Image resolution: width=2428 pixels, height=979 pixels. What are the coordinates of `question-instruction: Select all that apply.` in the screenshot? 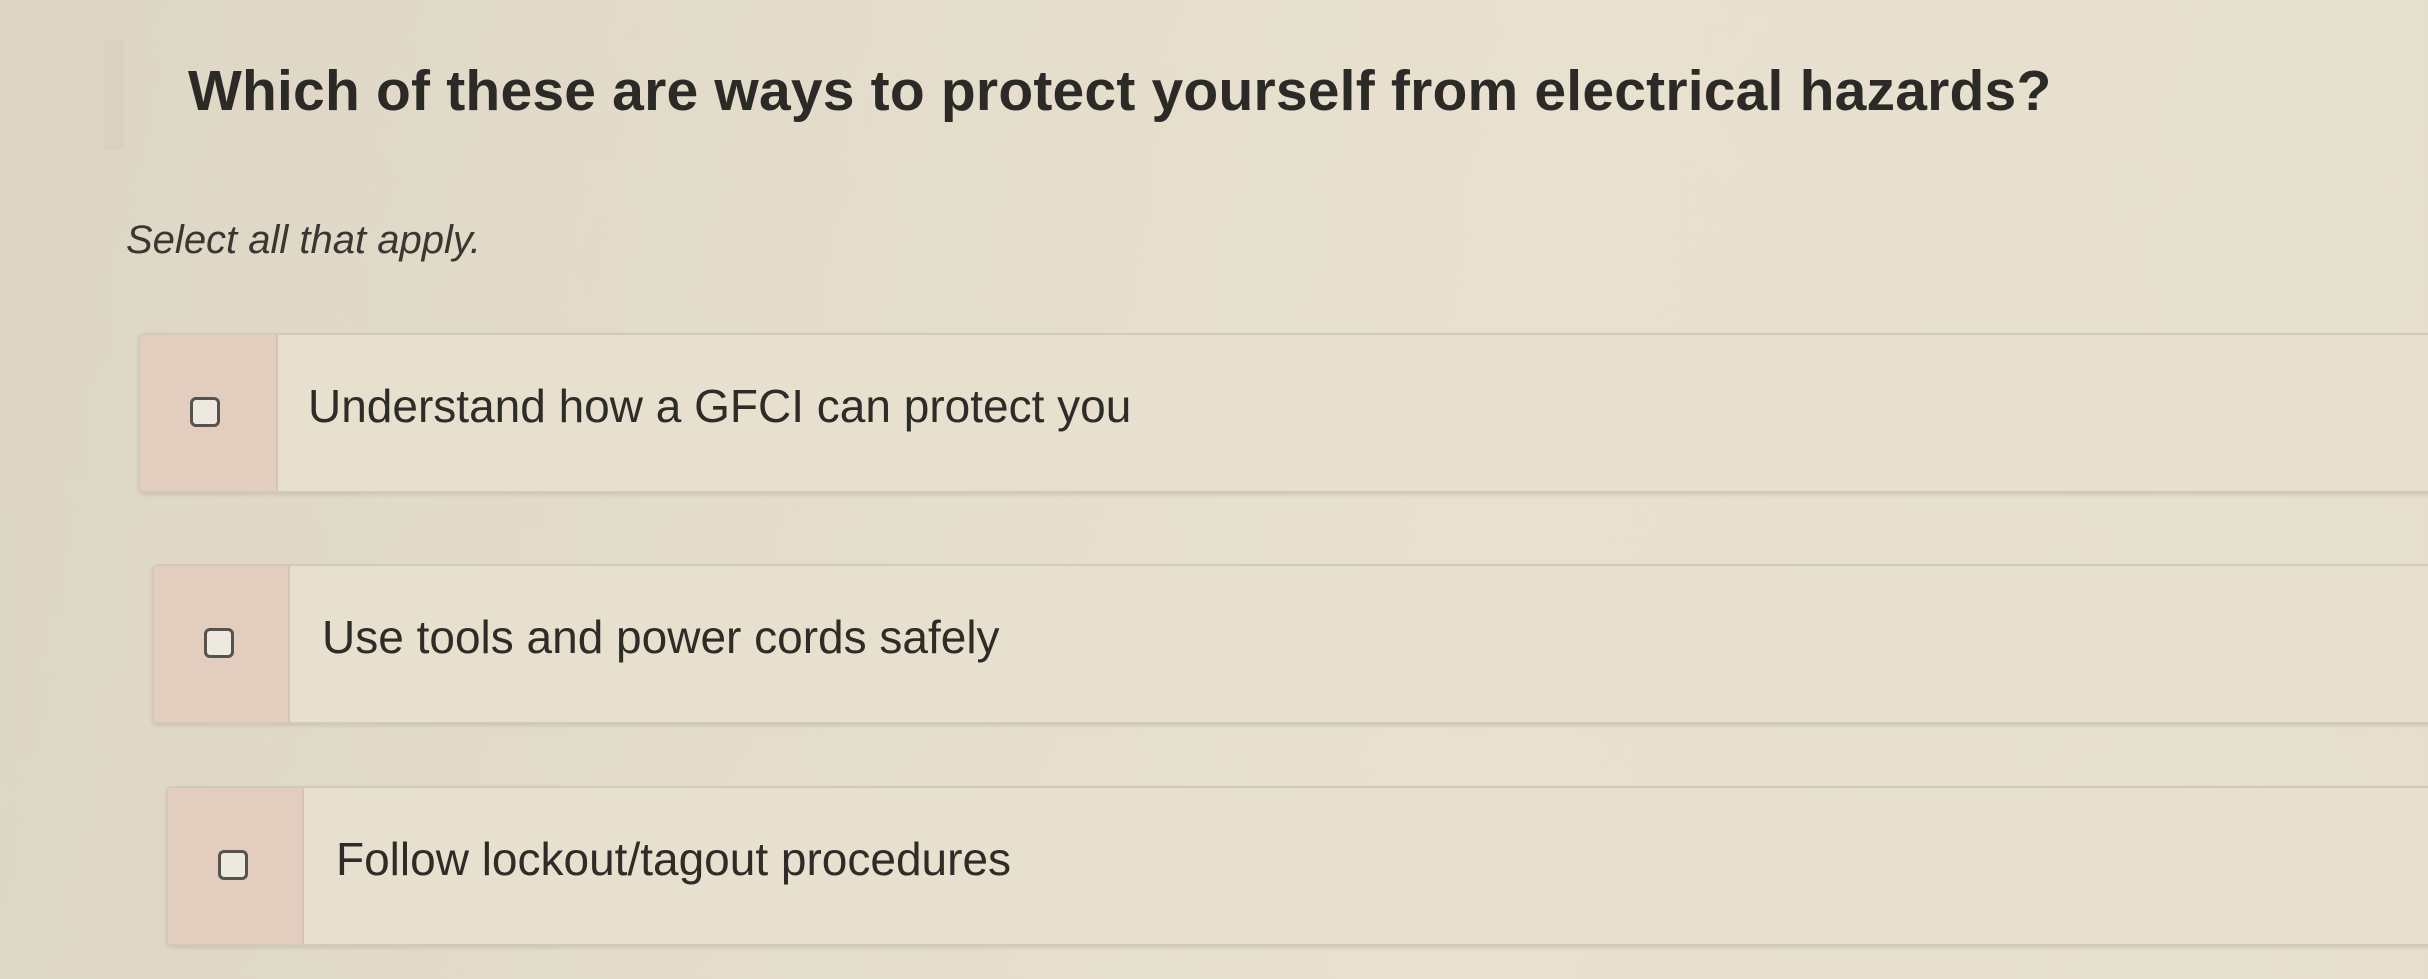 It's located at (304, 240).